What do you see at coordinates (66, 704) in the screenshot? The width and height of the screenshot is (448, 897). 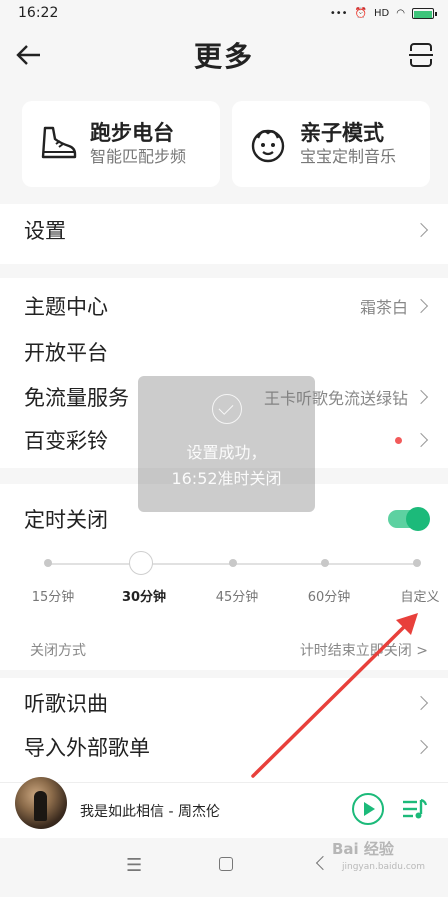 I see `list-item-label: 听歌识曲` at bounding box center [66, 704].